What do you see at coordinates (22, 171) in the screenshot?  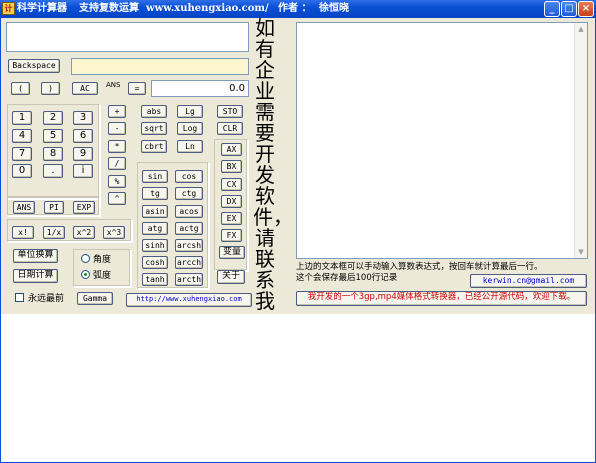 I see `digit-0-button: 0` at bounding box center [22, 171].